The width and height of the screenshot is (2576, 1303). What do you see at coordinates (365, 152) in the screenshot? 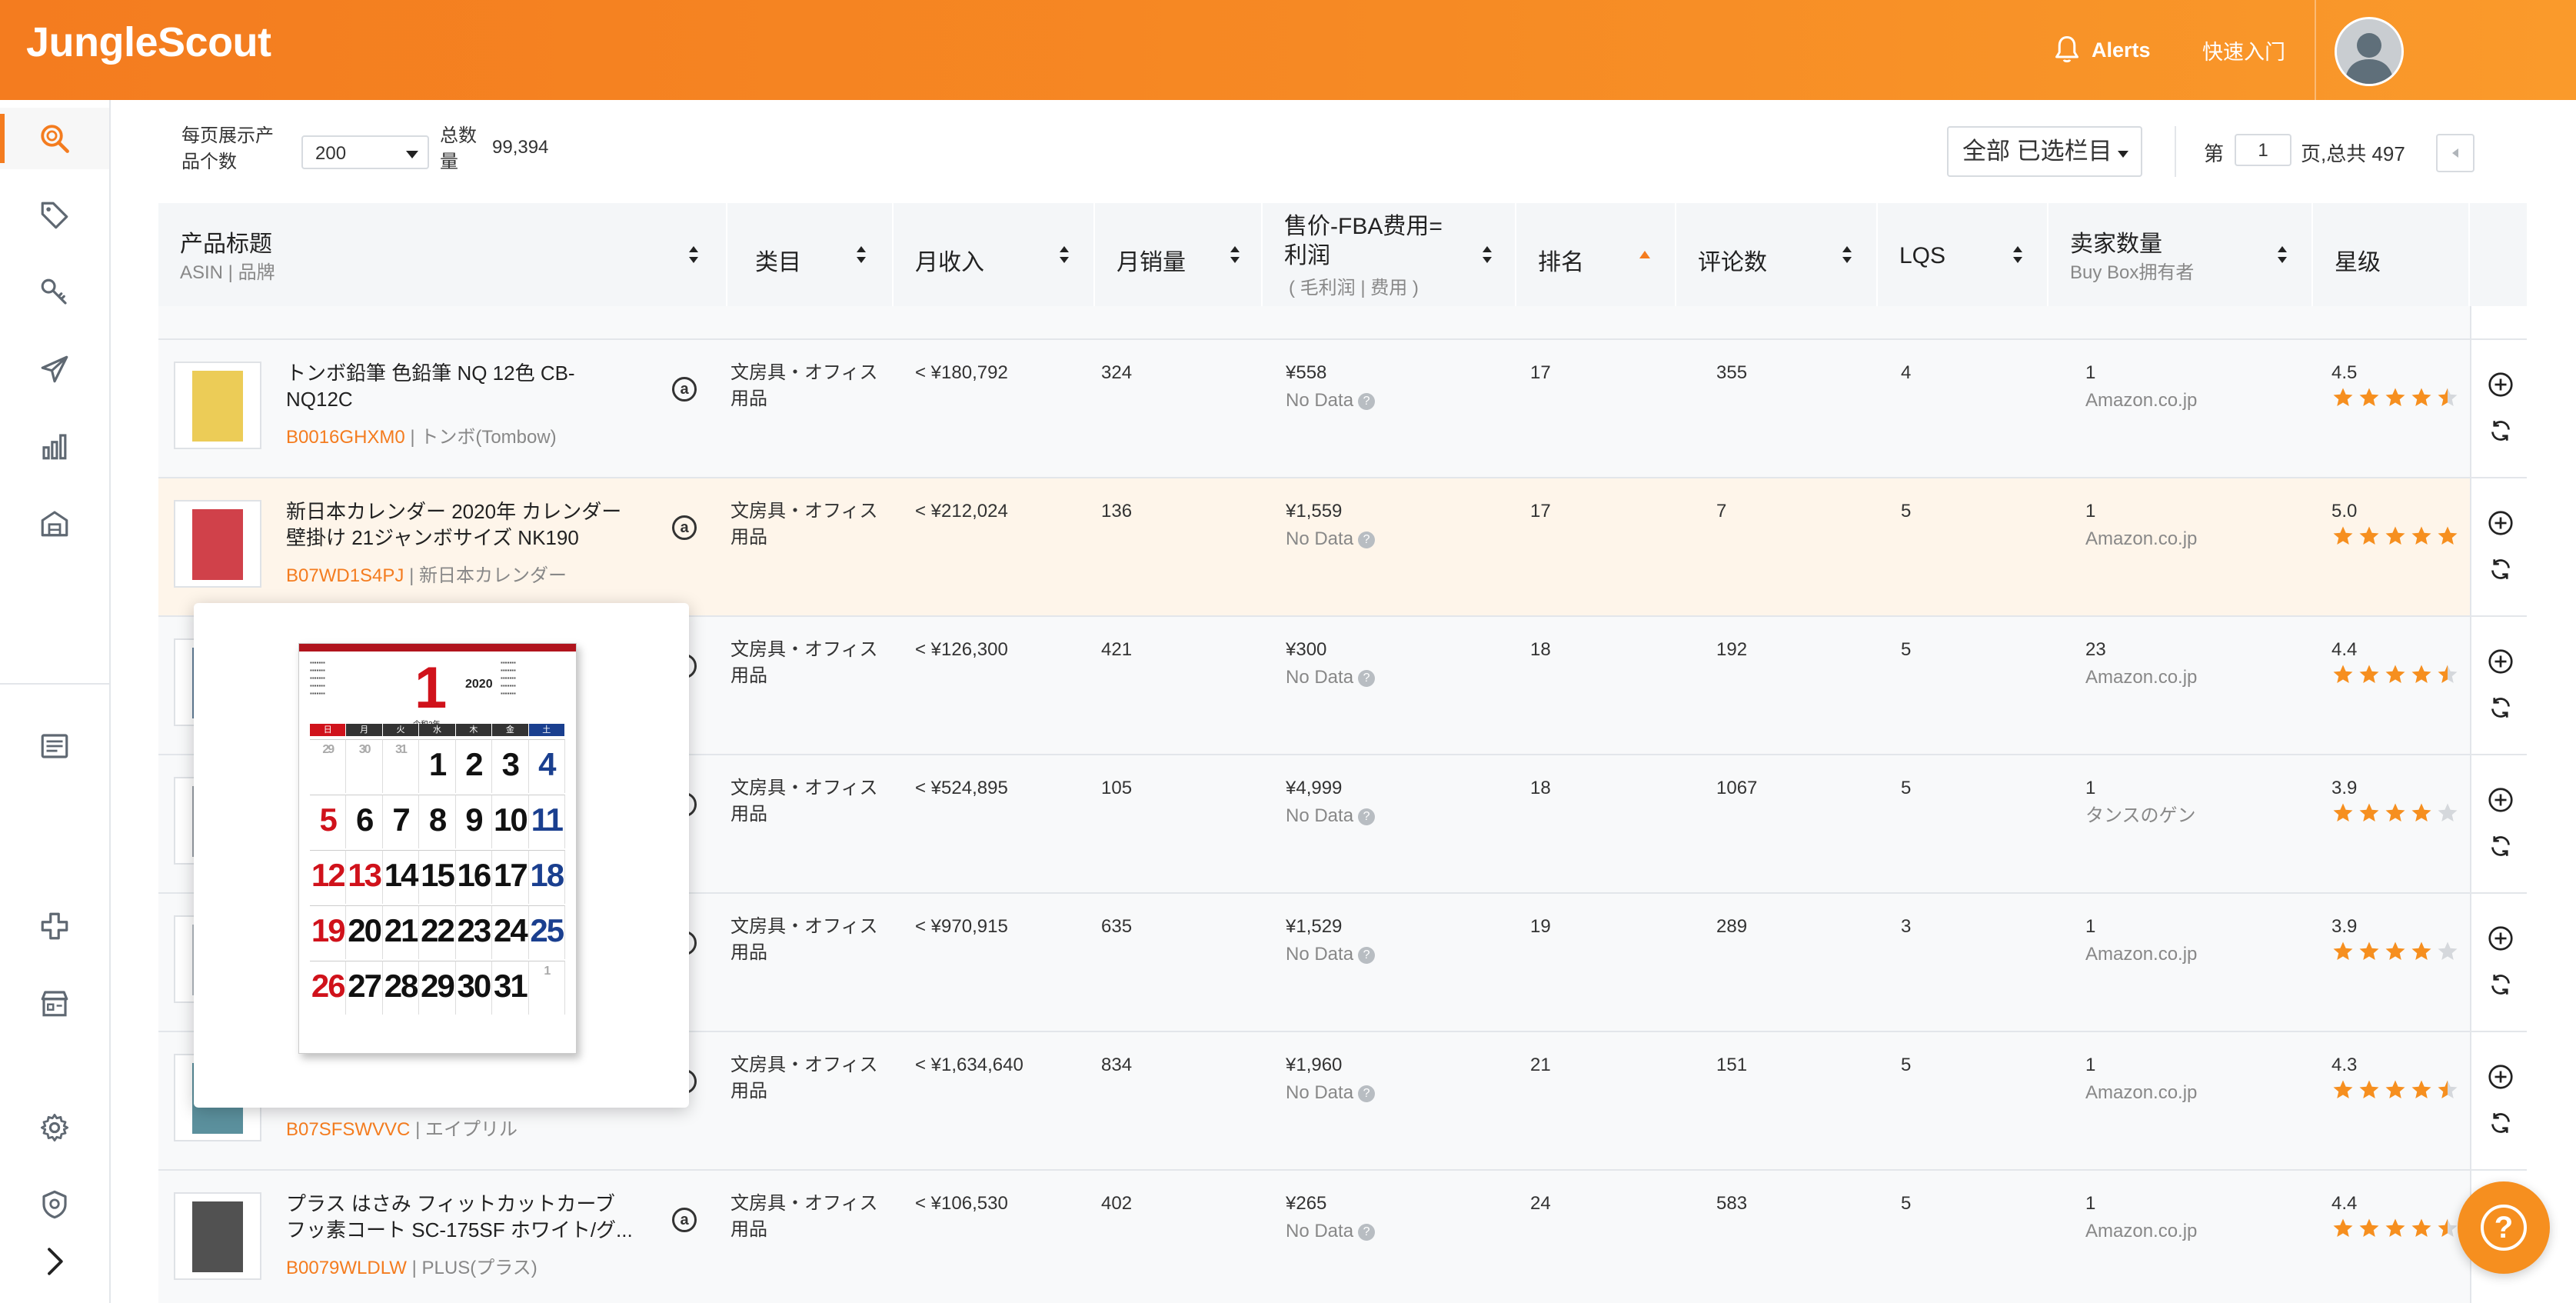
I see `per-page-select: 200` at bounding box center [365, 152].